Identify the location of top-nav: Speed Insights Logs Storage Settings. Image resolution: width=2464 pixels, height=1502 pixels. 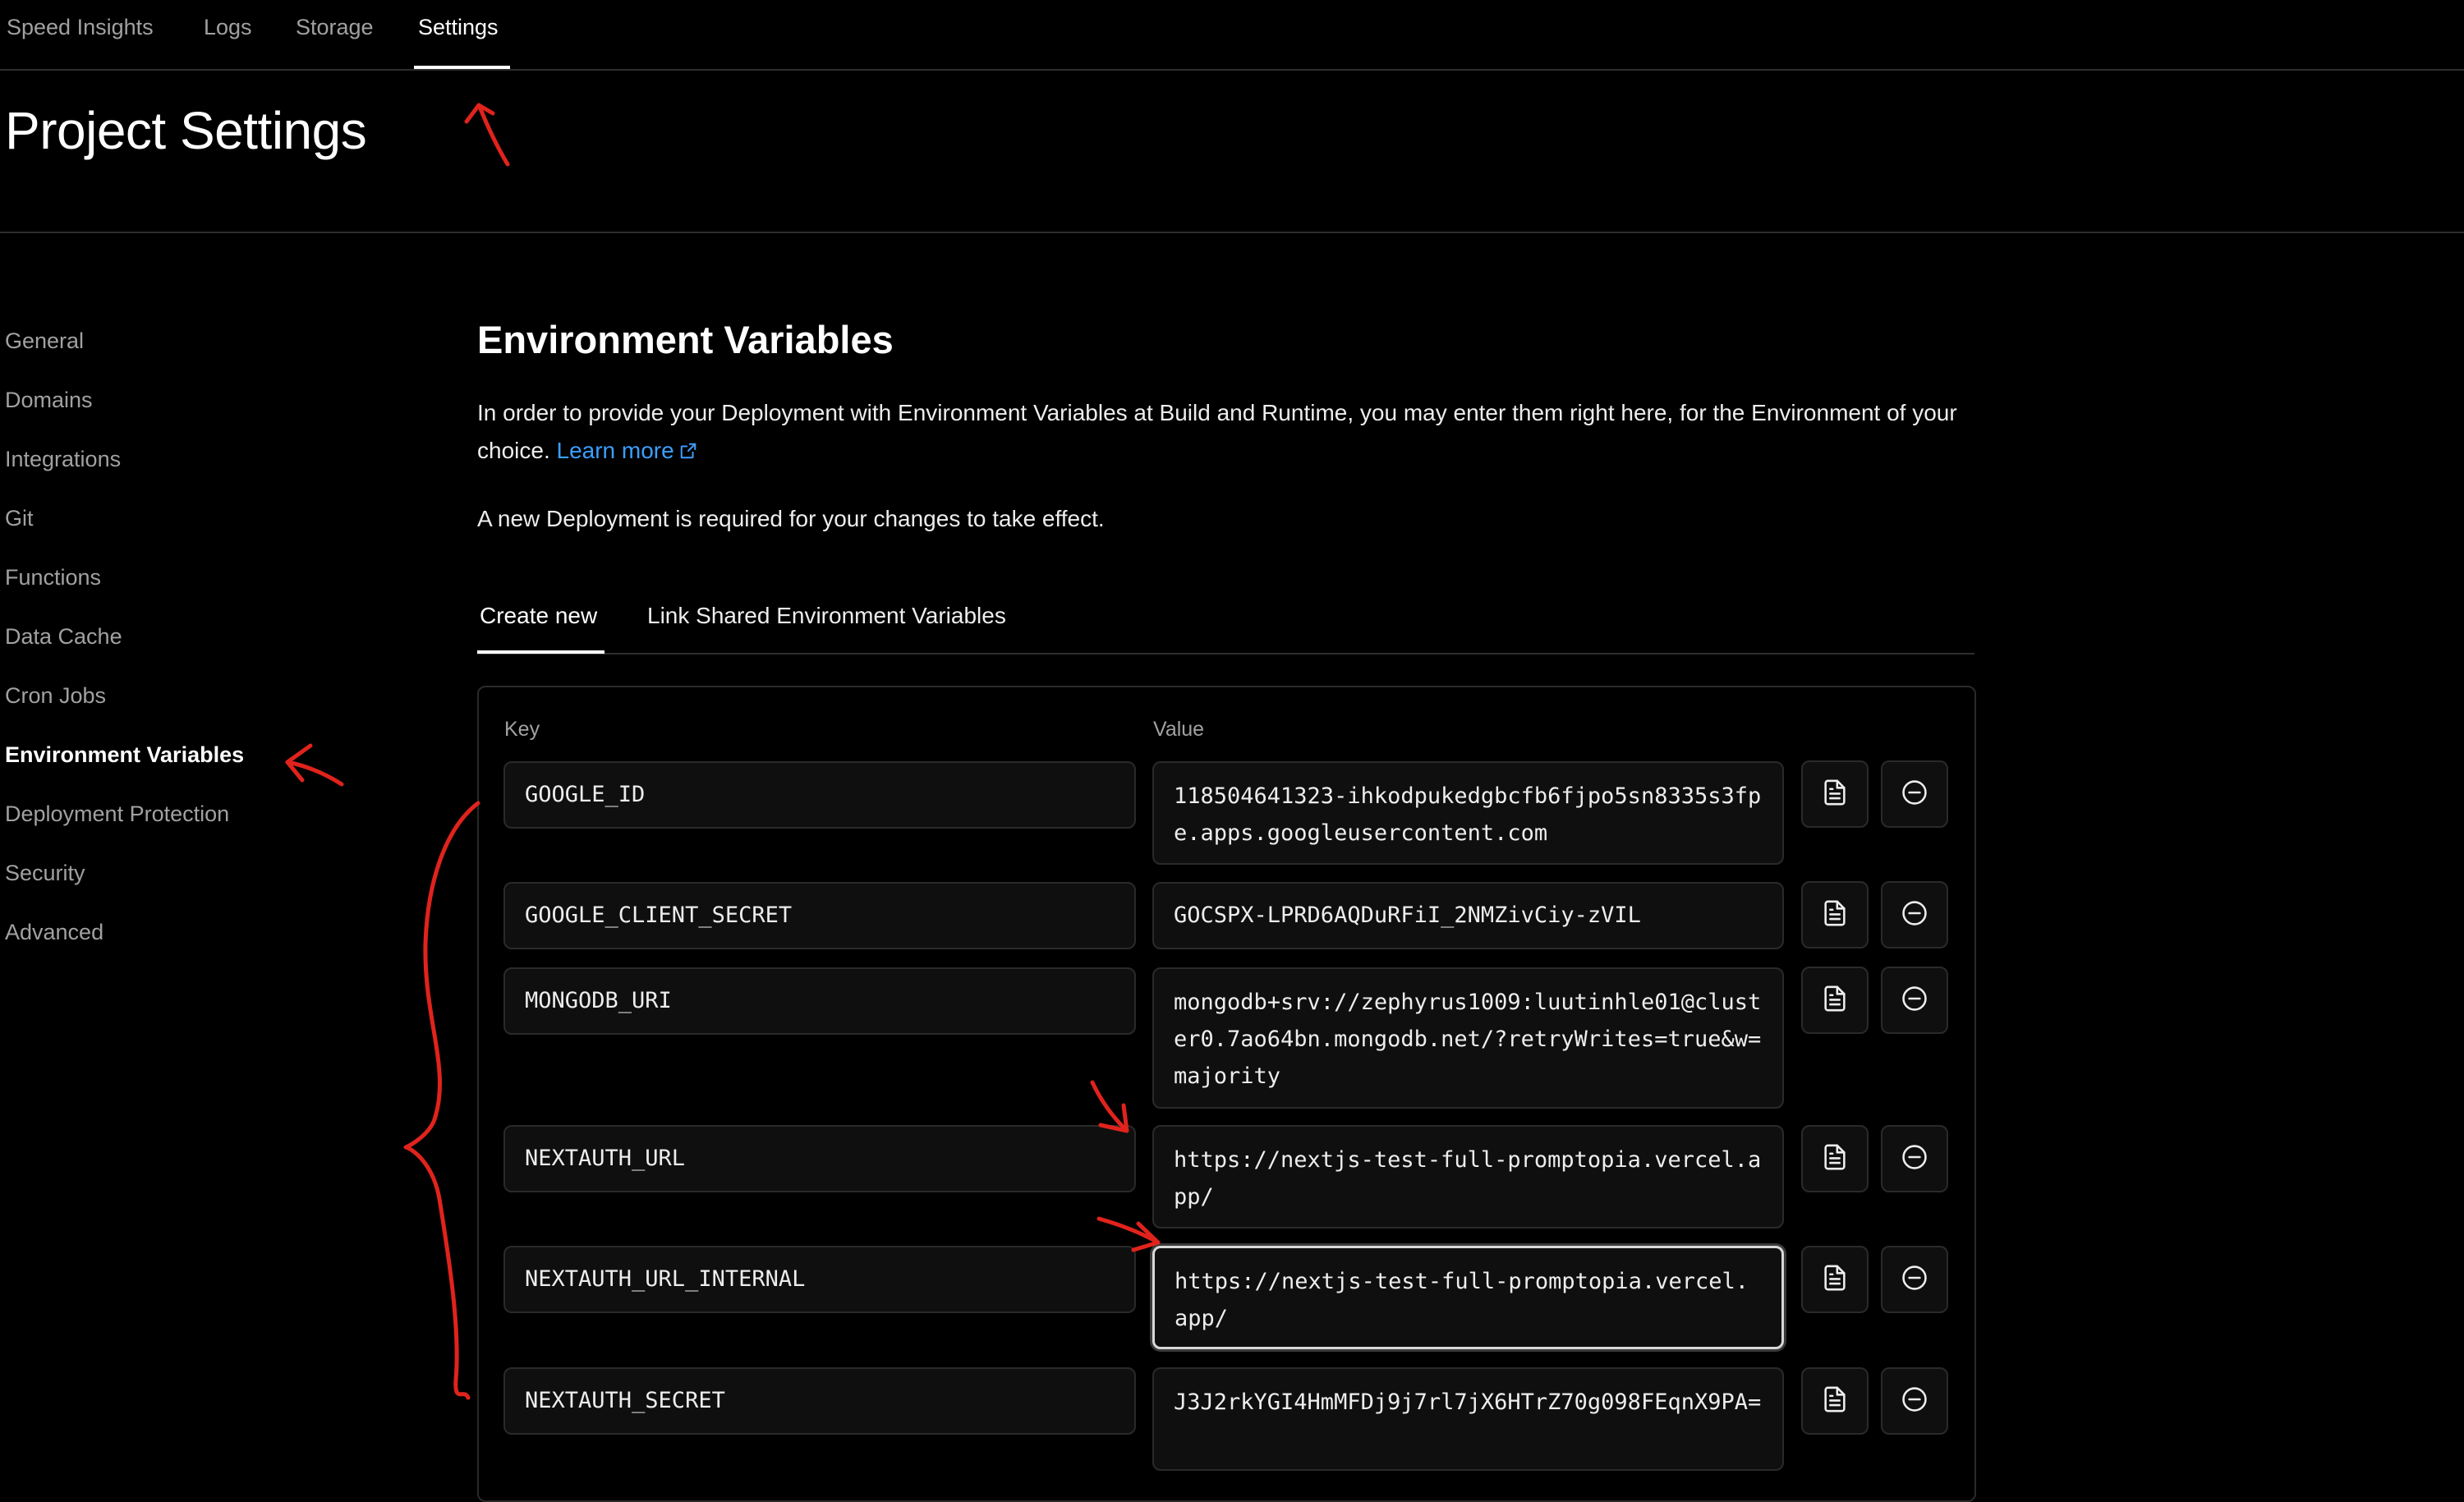
(1232, 35).